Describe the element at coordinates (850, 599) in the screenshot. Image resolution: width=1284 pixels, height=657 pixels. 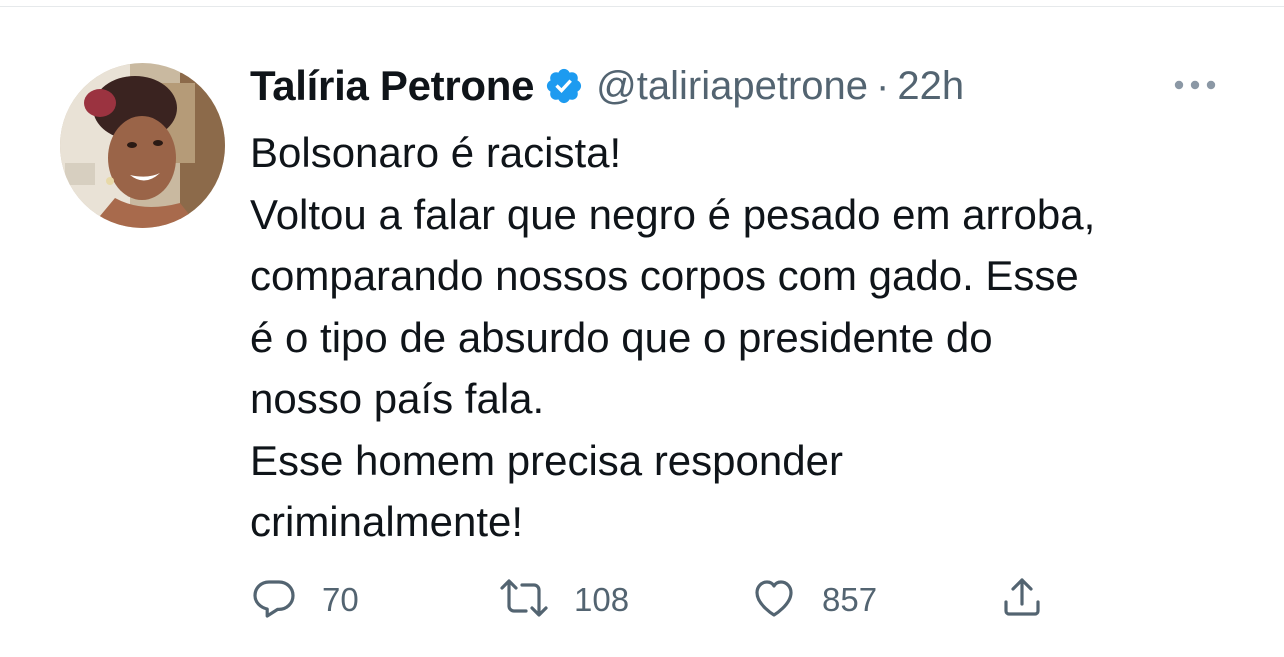
I see `like-count: 857` at that location.